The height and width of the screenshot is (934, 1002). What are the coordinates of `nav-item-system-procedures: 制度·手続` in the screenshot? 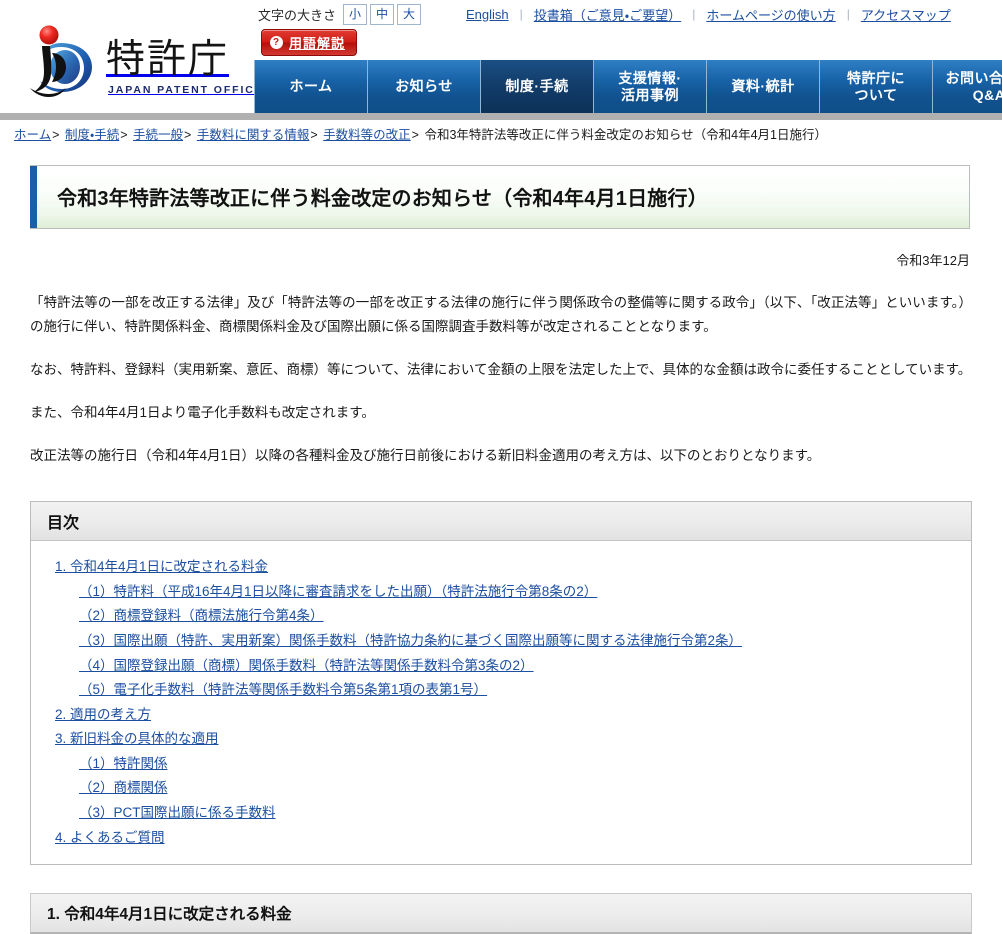 It's located at (537, 86).